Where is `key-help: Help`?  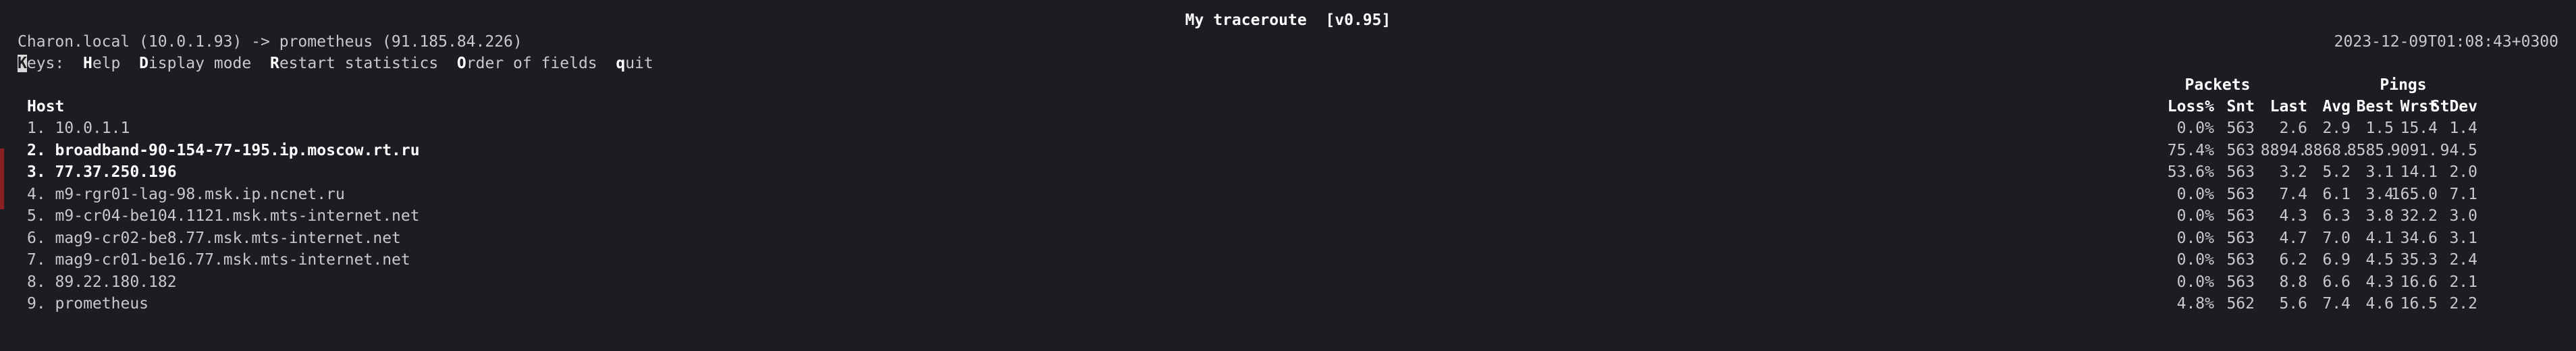
key-help: Help is located at coordinates (101, 63).